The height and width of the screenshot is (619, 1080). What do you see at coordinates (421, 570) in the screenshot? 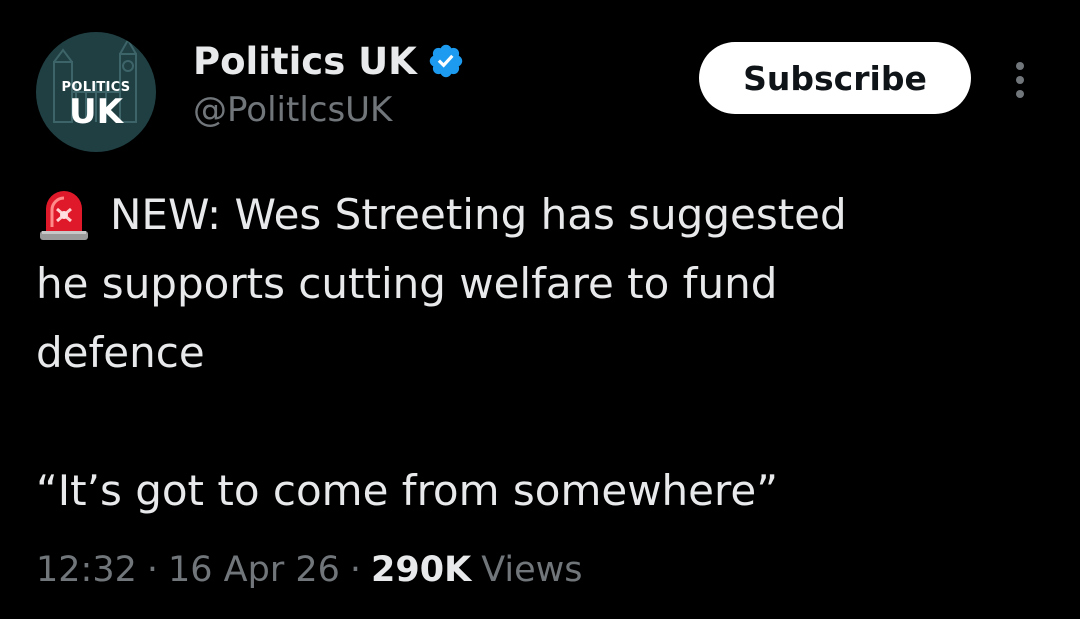
I see `views-count: 290K` at bounding box center [421, 570].